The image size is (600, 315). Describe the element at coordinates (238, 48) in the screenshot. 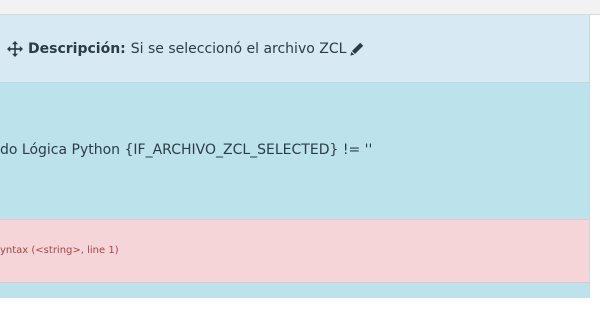

I see `description-value: Si se seleccionó el archivo ZCL` at that location.